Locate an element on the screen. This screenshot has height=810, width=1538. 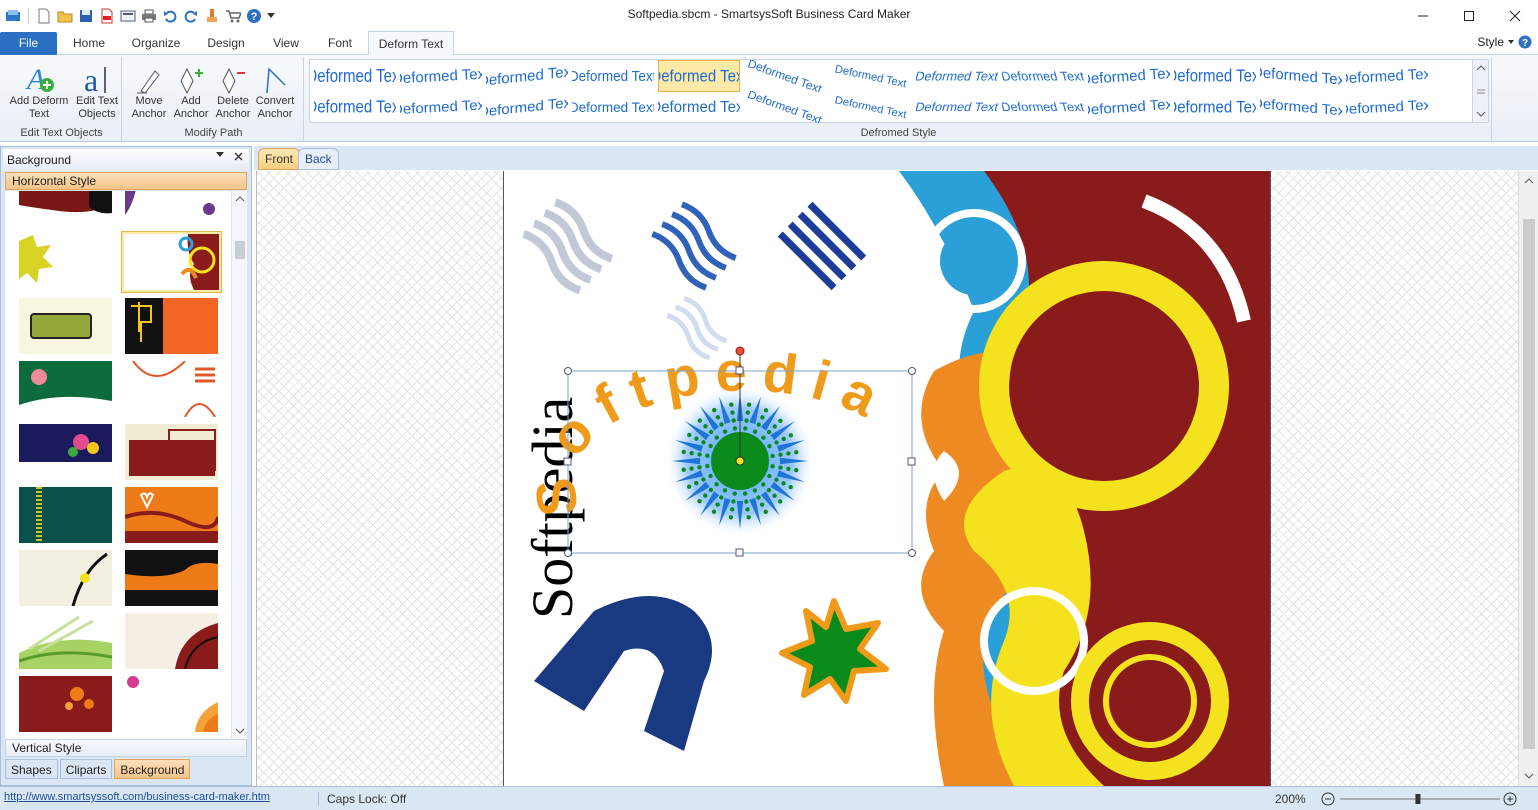
edit-text-objects-button: a Edit Text Objects is located at coordinates (97, 90).